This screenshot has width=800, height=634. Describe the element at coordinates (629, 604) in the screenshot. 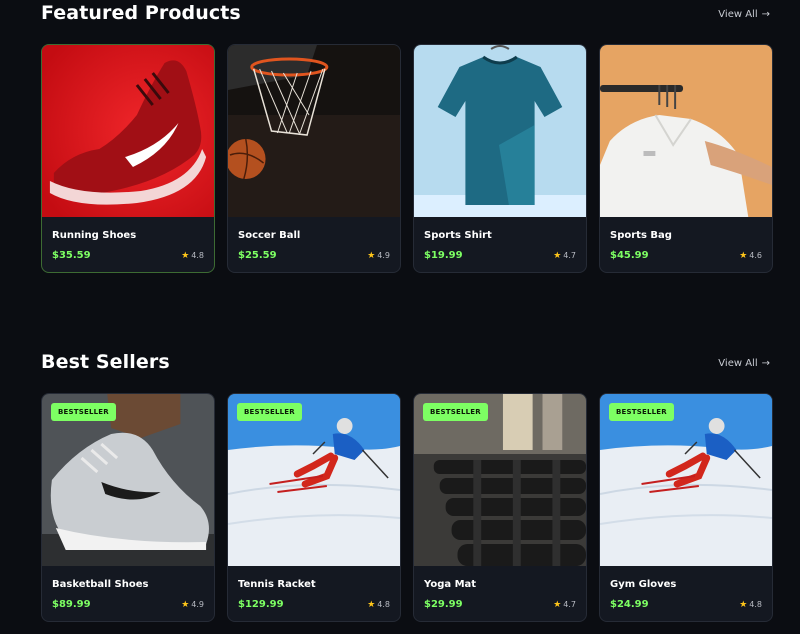

I see `product-price: $24.99` at that location.